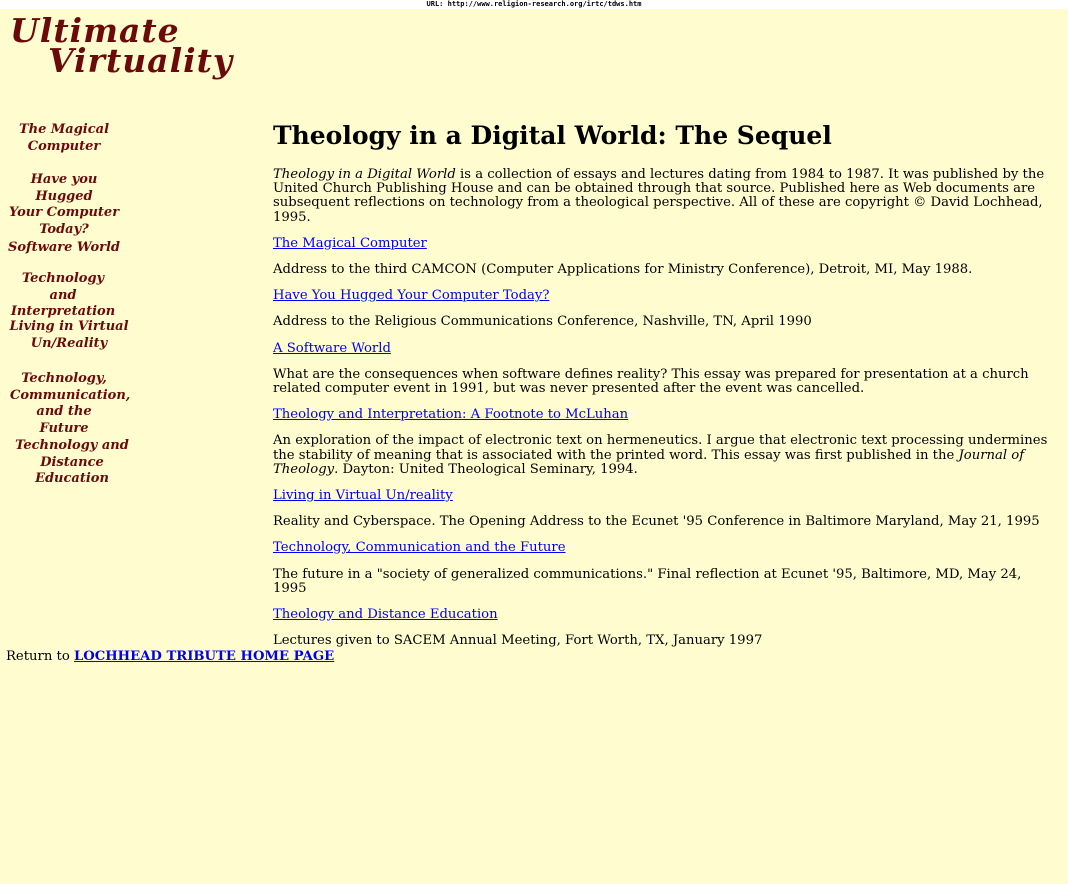 The width and height of the screenshot is (1068, 884). I want to click on list-item: Technology, Communication and the Future, so click(665, 548).